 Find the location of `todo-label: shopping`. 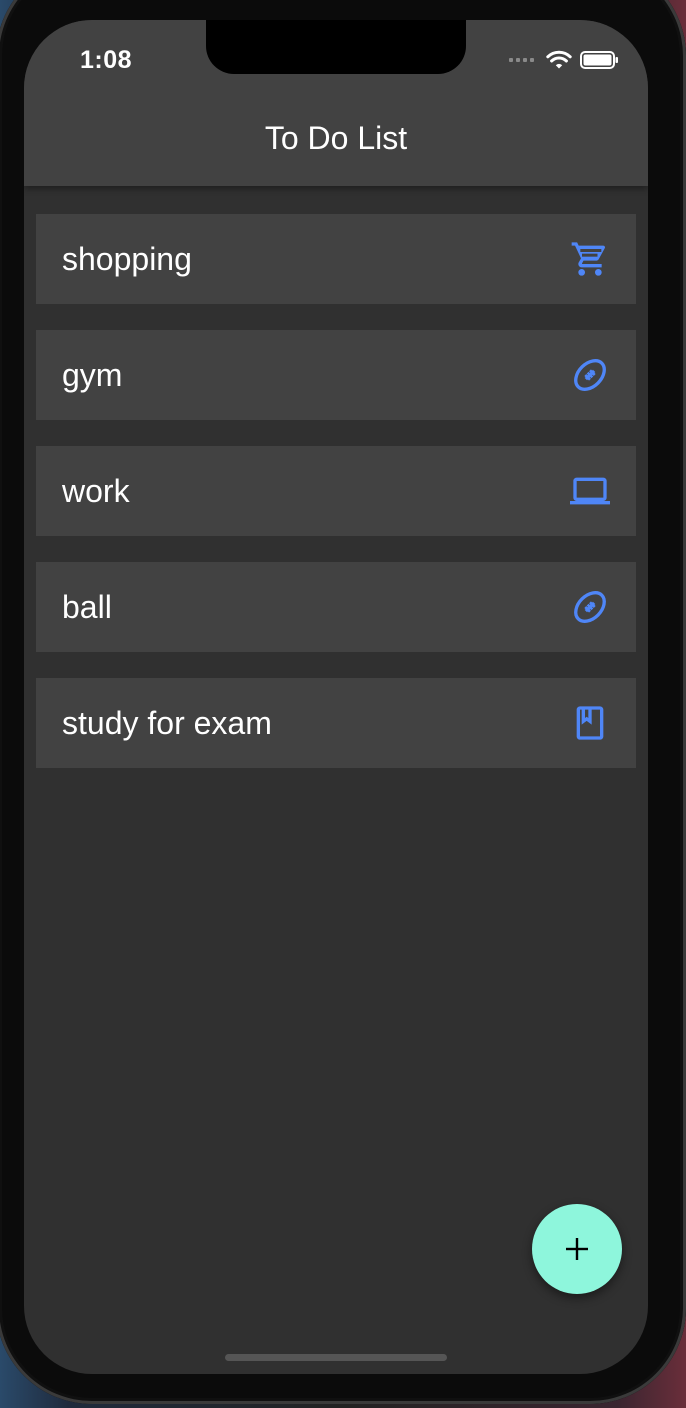

todo-label: shopping is located at coordinates (127, 258).